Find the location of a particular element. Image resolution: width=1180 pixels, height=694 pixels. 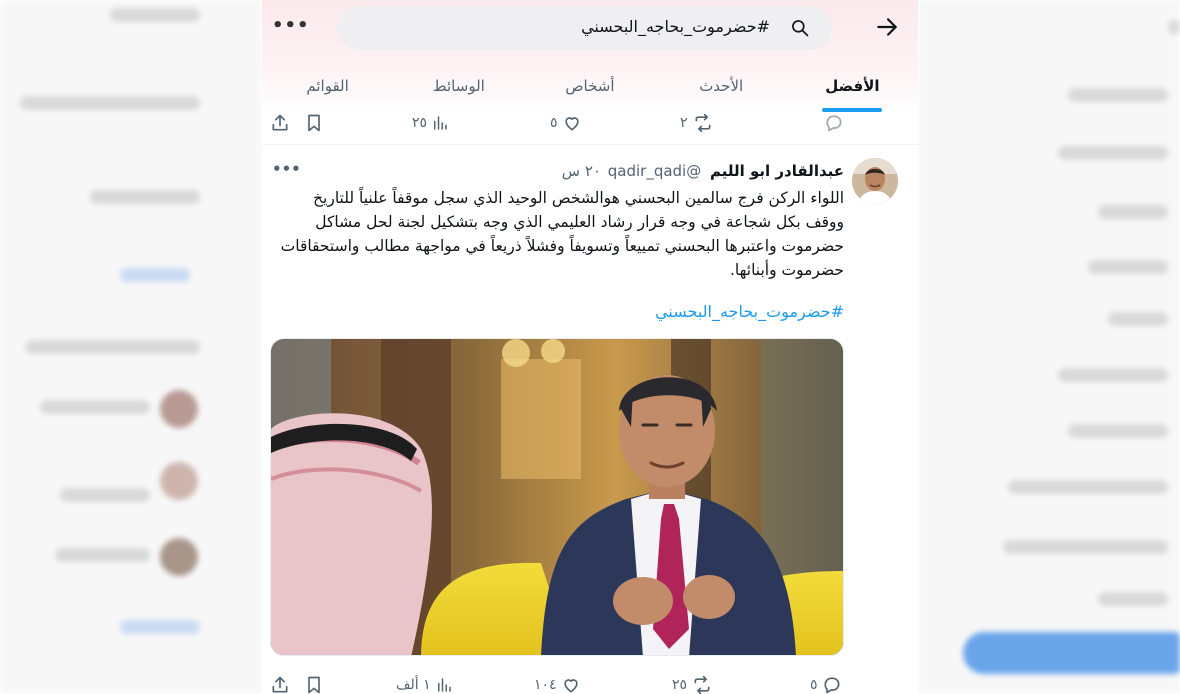

search-input: #حضرموت_بحاجه_البحسني is located at coordinates (584, 28).